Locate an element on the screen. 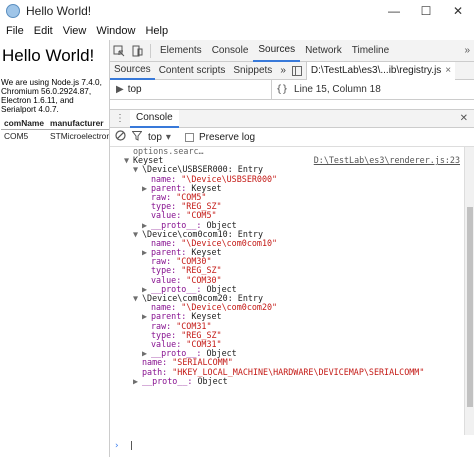 The width and height of the screenshot is (474, 457). console-toolbar: top ▾ Preserve log is located at coordinates (292, 137).